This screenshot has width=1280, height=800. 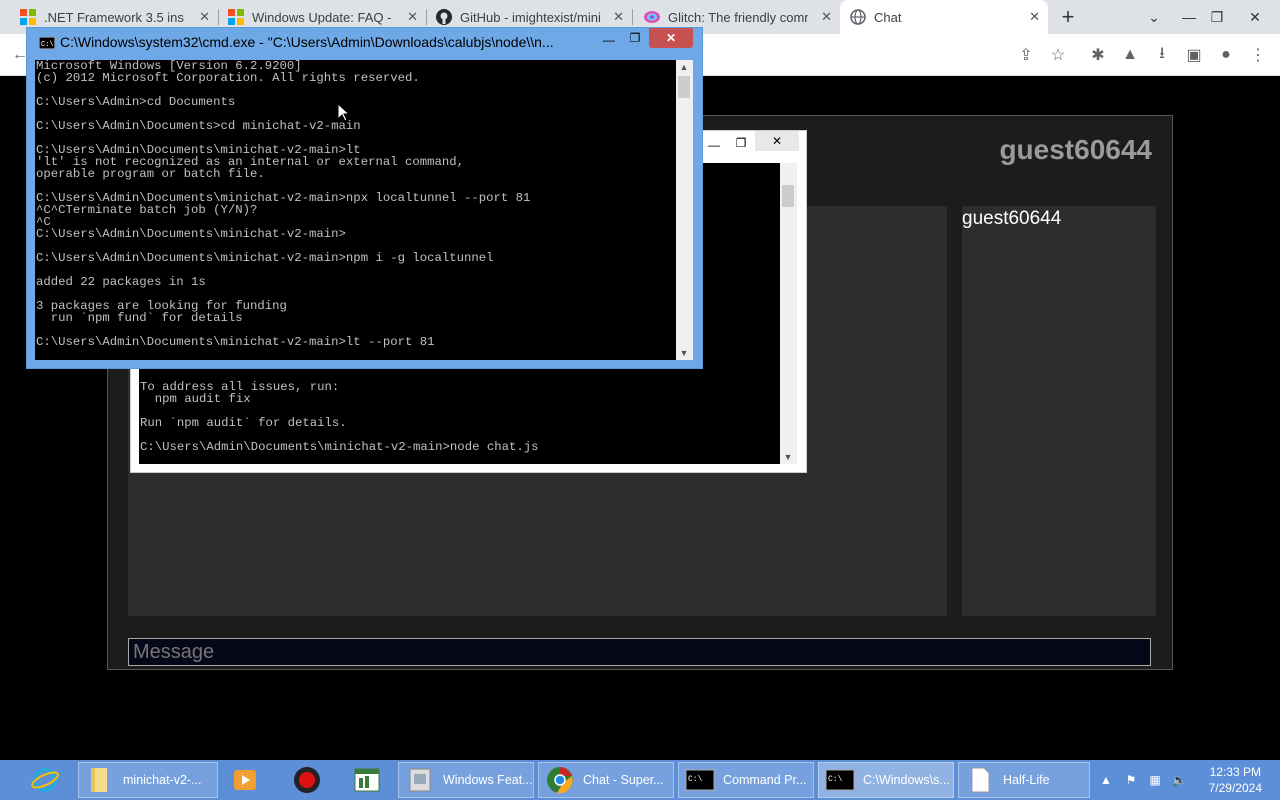 I want to click on console-line: ^C^CTerminate batch job (Y/N)?, so click(x=147, y=210).